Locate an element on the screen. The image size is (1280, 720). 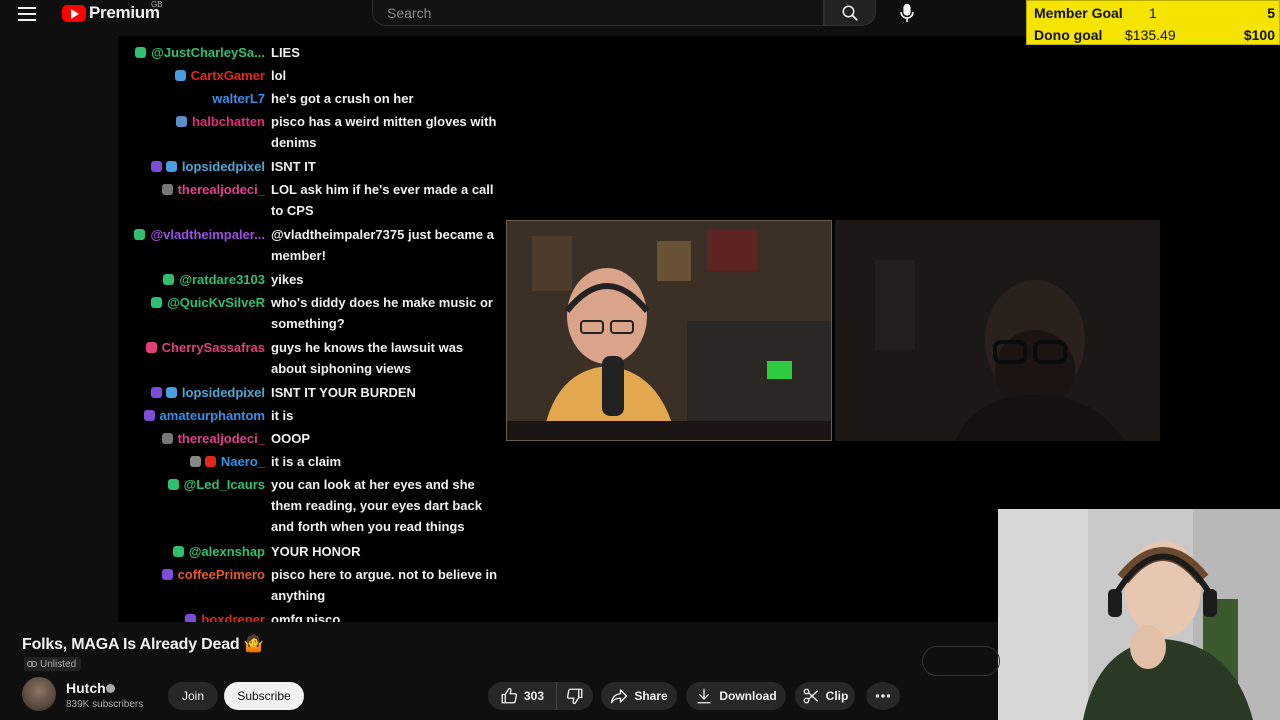
person-shrug-emoji-icon: 🤷 is located at coordinates (253, 644).